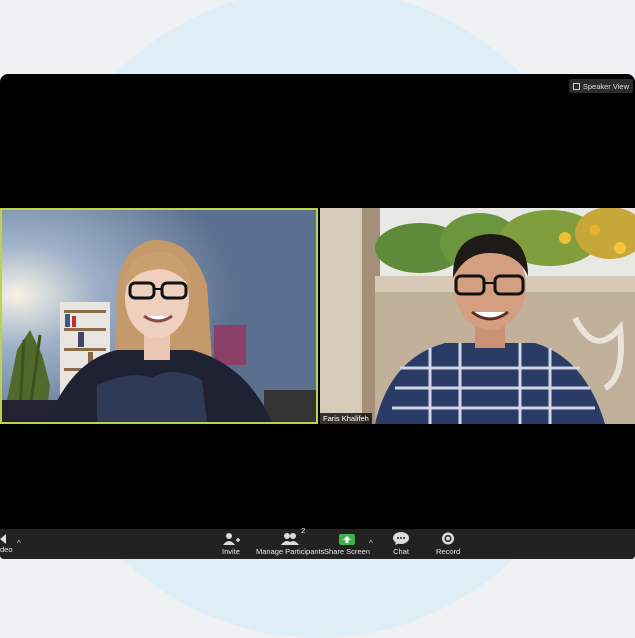  Describe the element at coordinates (347, 551) in the screenshot. I see `share-screen-label: Share Screen` at that location.